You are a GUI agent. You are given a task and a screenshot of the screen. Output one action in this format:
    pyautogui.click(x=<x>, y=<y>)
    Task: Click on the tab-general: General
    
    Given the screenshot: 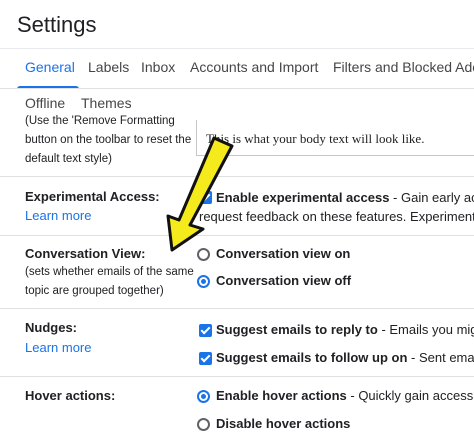 What is the action you would take?
    pyautogui.click(x=50, y=67)
    